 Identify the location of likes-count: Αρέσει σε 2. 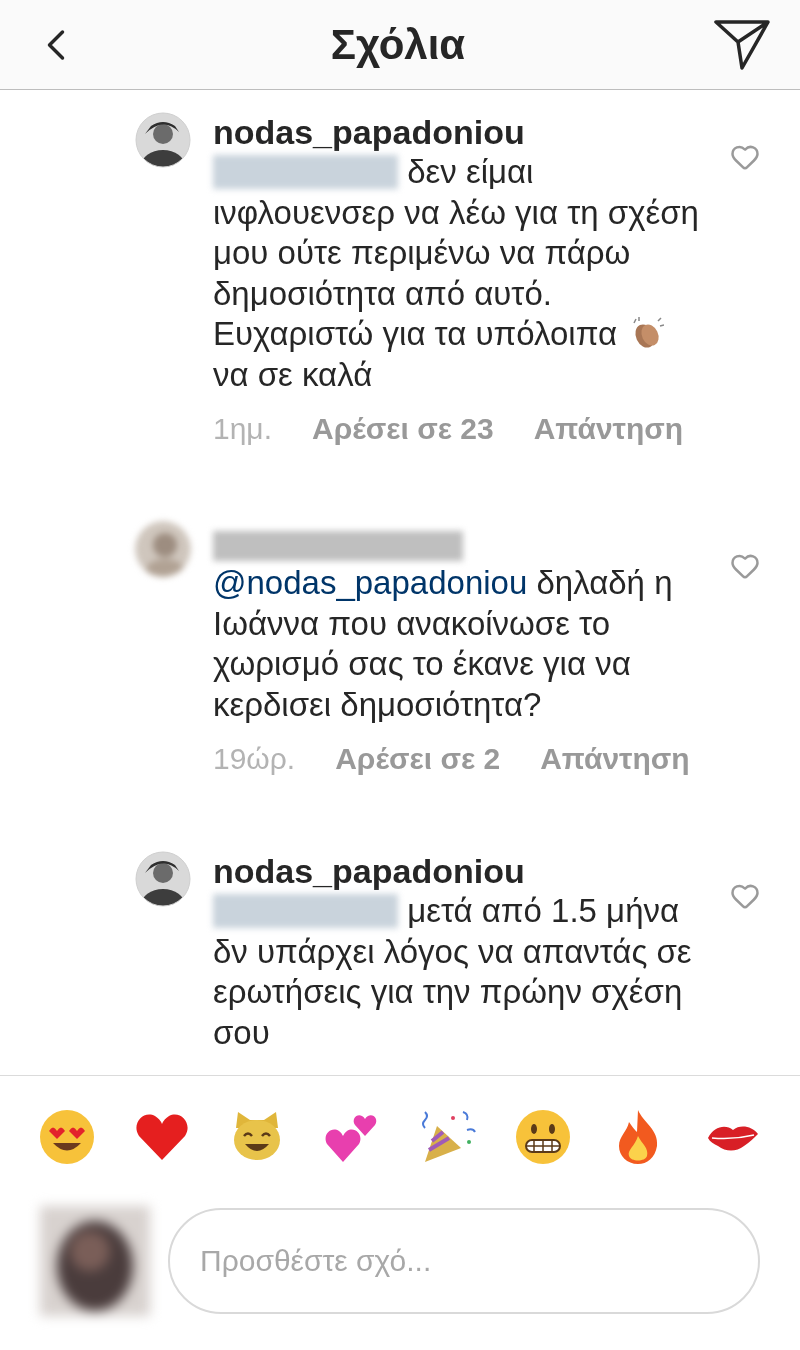
(418, 759).